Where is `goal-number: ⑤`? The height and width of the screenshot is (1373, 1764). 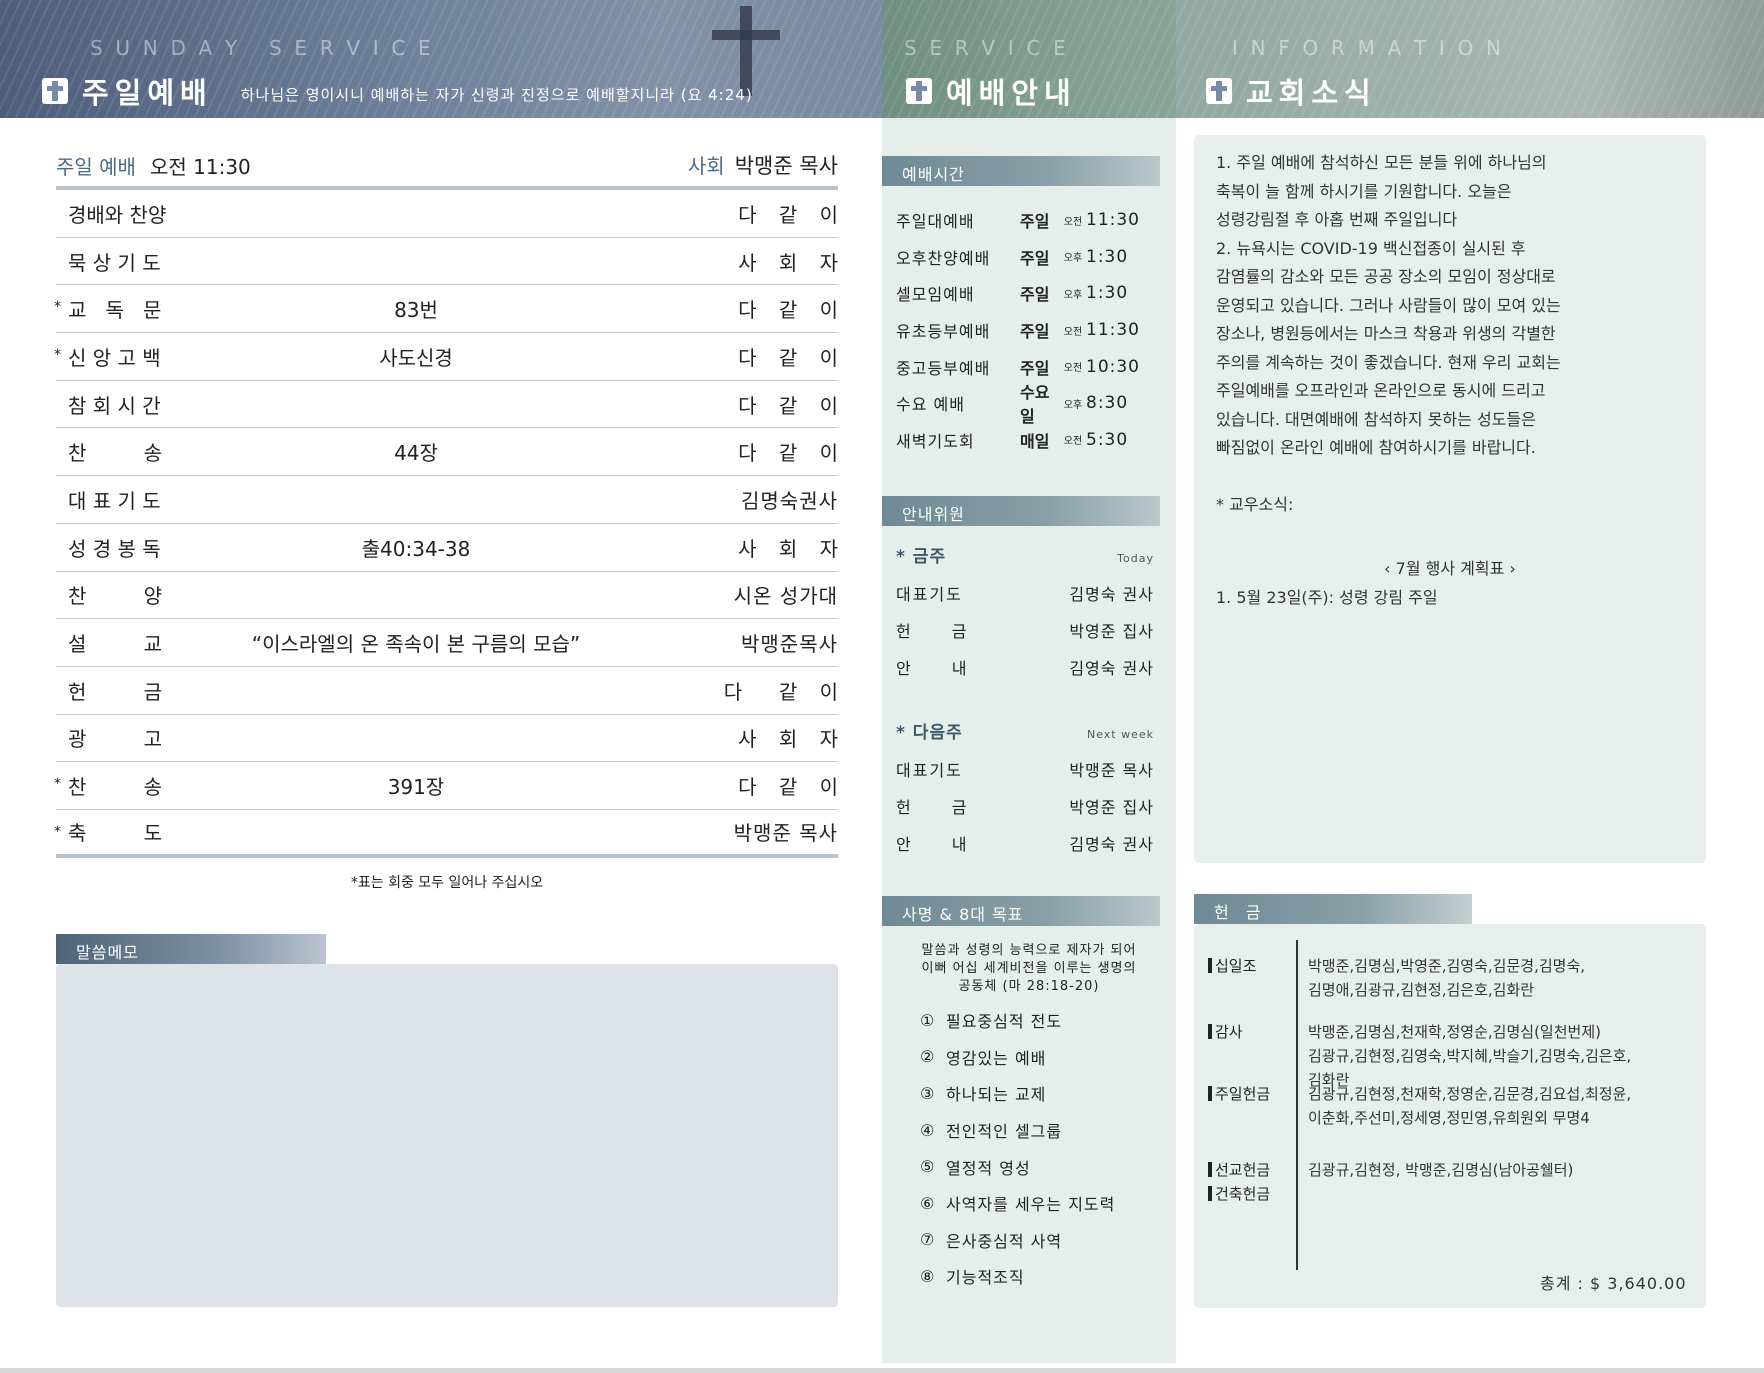 goal-number: ⑤ is located at coordinates (928, 1167).